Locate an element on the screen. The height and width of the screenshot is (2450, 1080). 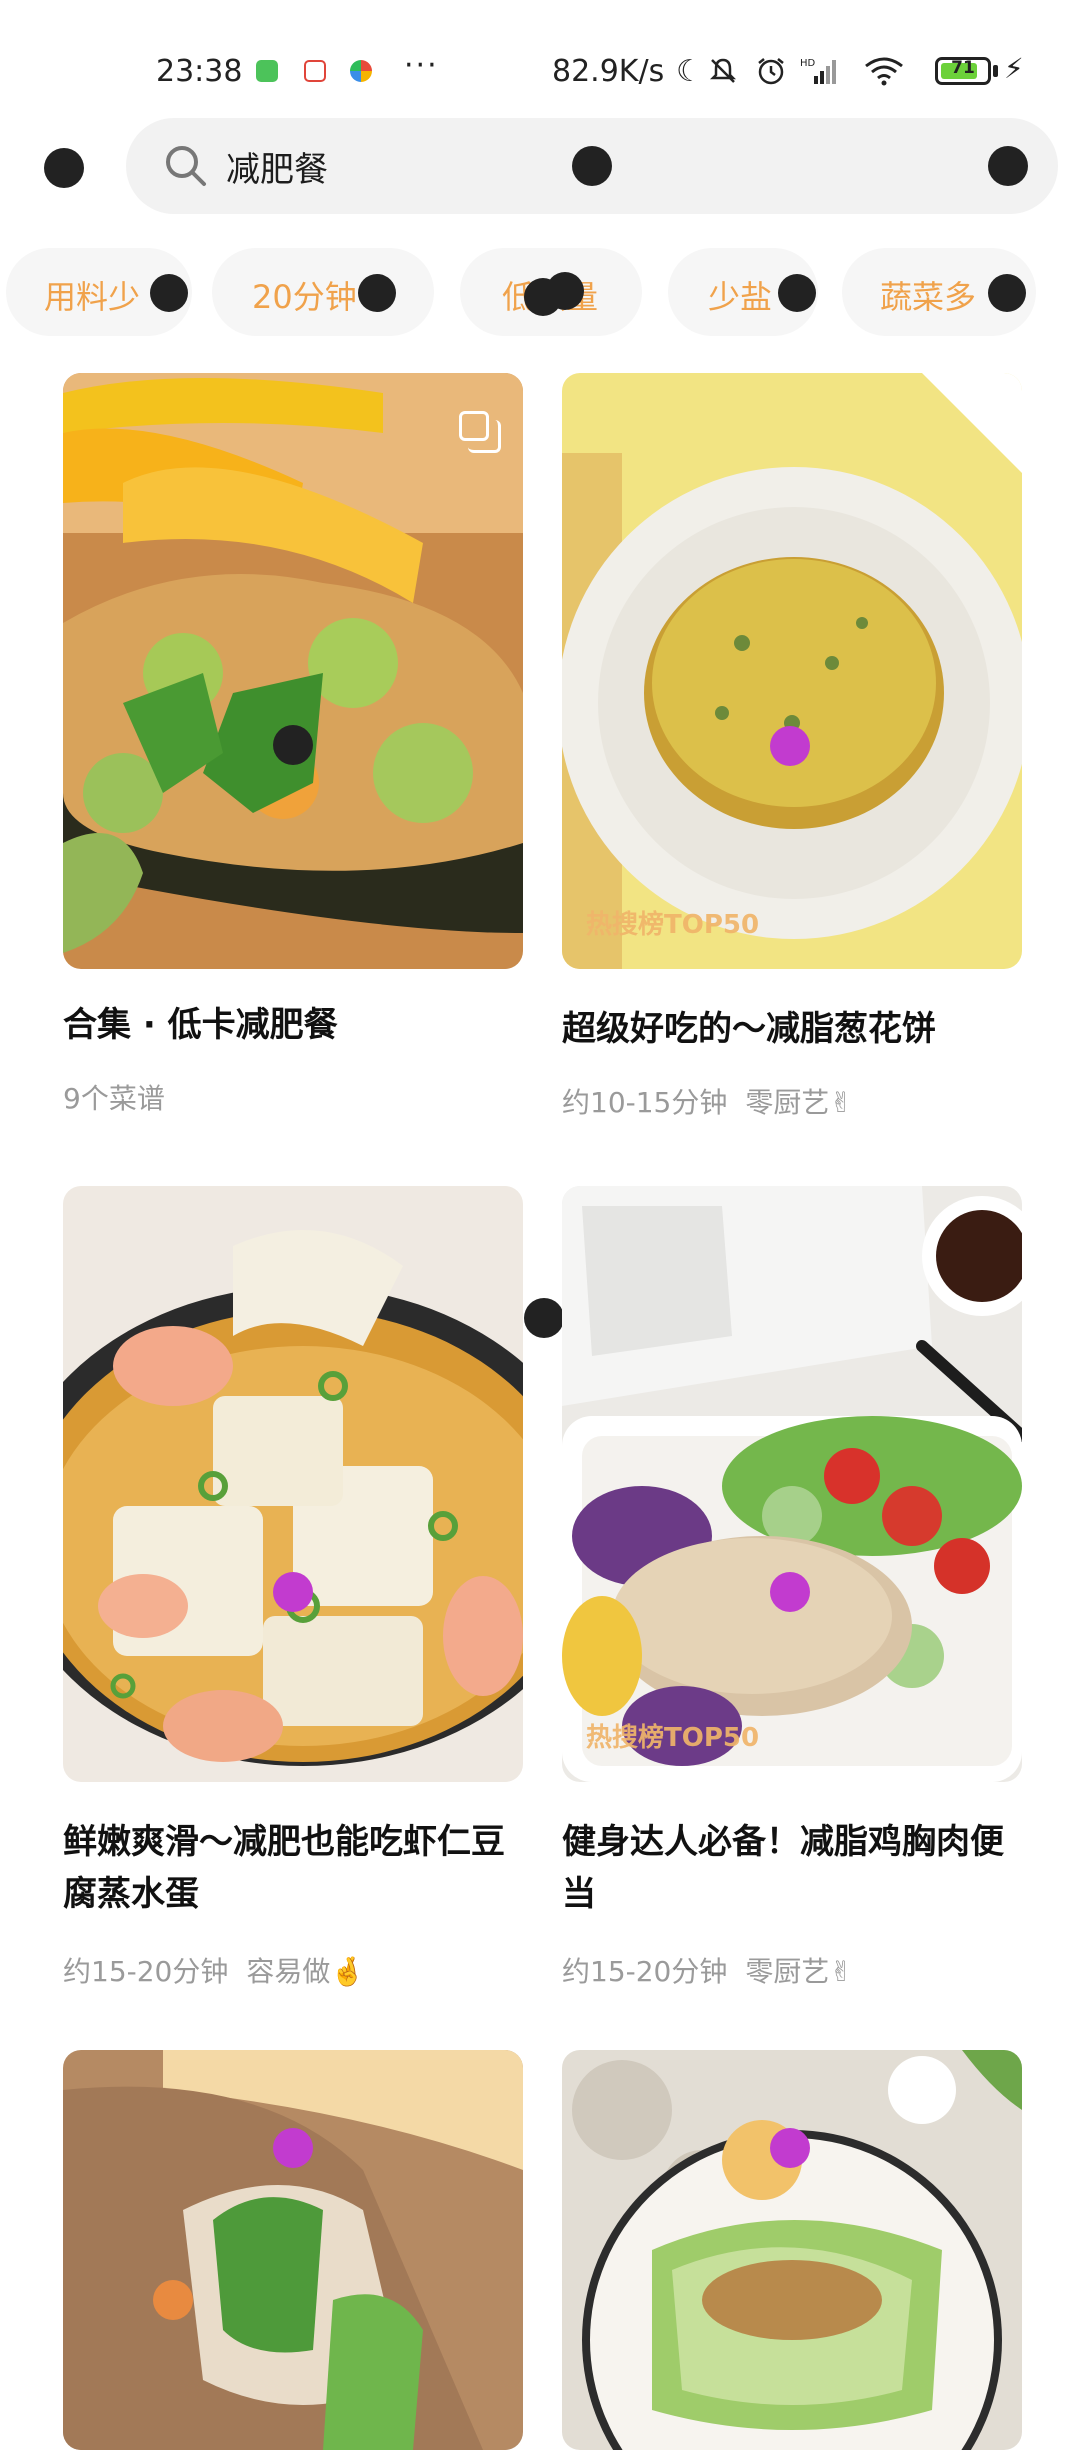
status-bar: 23:38 ··· 82.9K/s ☾ HD 71 ⚡ is located at coordinates (540, 56).